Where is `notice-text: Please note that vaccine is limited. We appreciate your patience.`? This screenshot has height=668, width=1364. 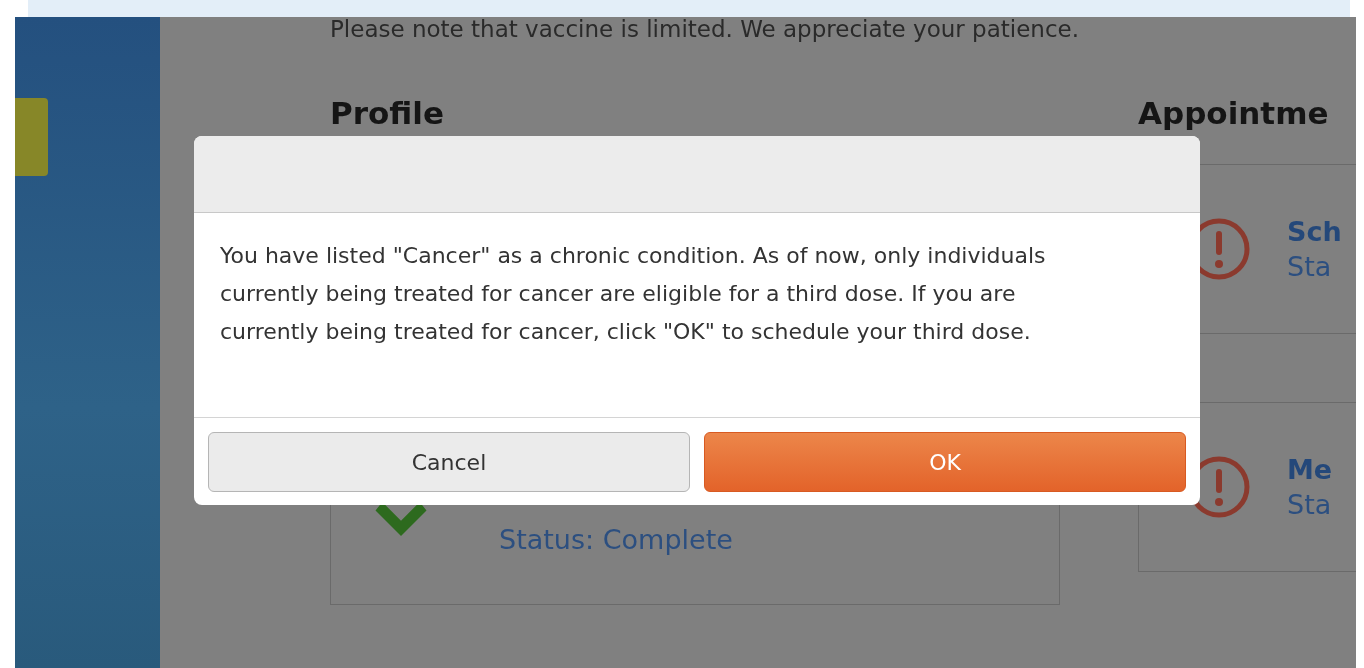
notice-text: Please note that vaccine is limited. We appreciate your patience. is located at coordinates (705, 29).